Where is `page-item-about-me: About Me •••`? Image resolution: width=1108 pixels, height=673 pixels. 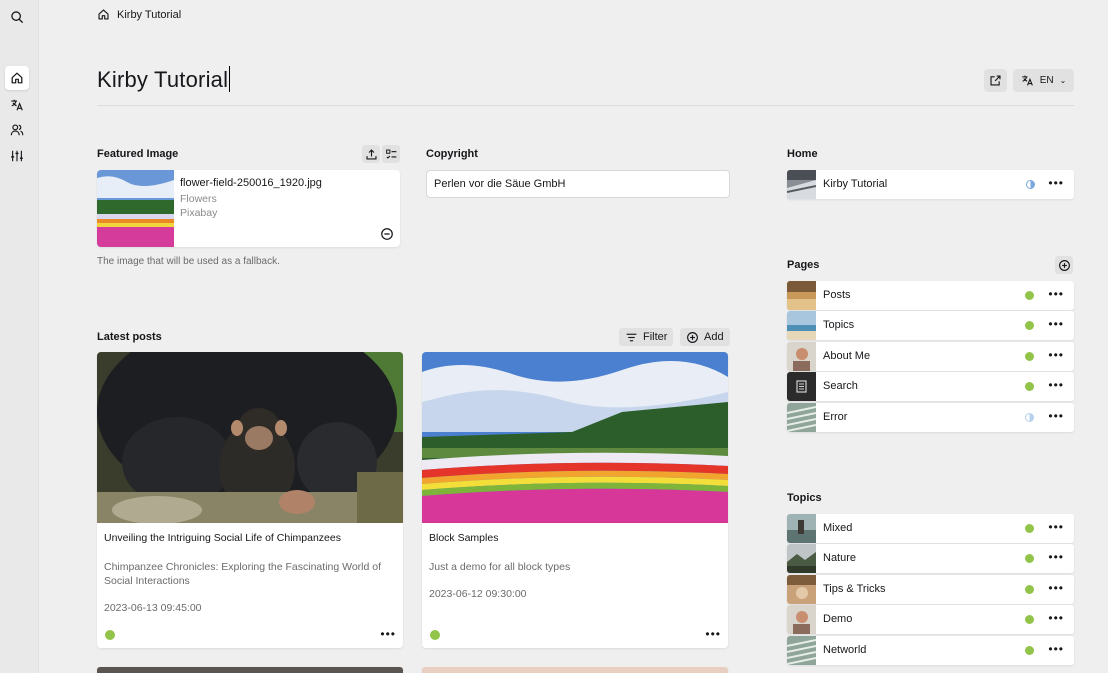 page-item-about-me: About Me ••• is located at coordinates (930, 356).